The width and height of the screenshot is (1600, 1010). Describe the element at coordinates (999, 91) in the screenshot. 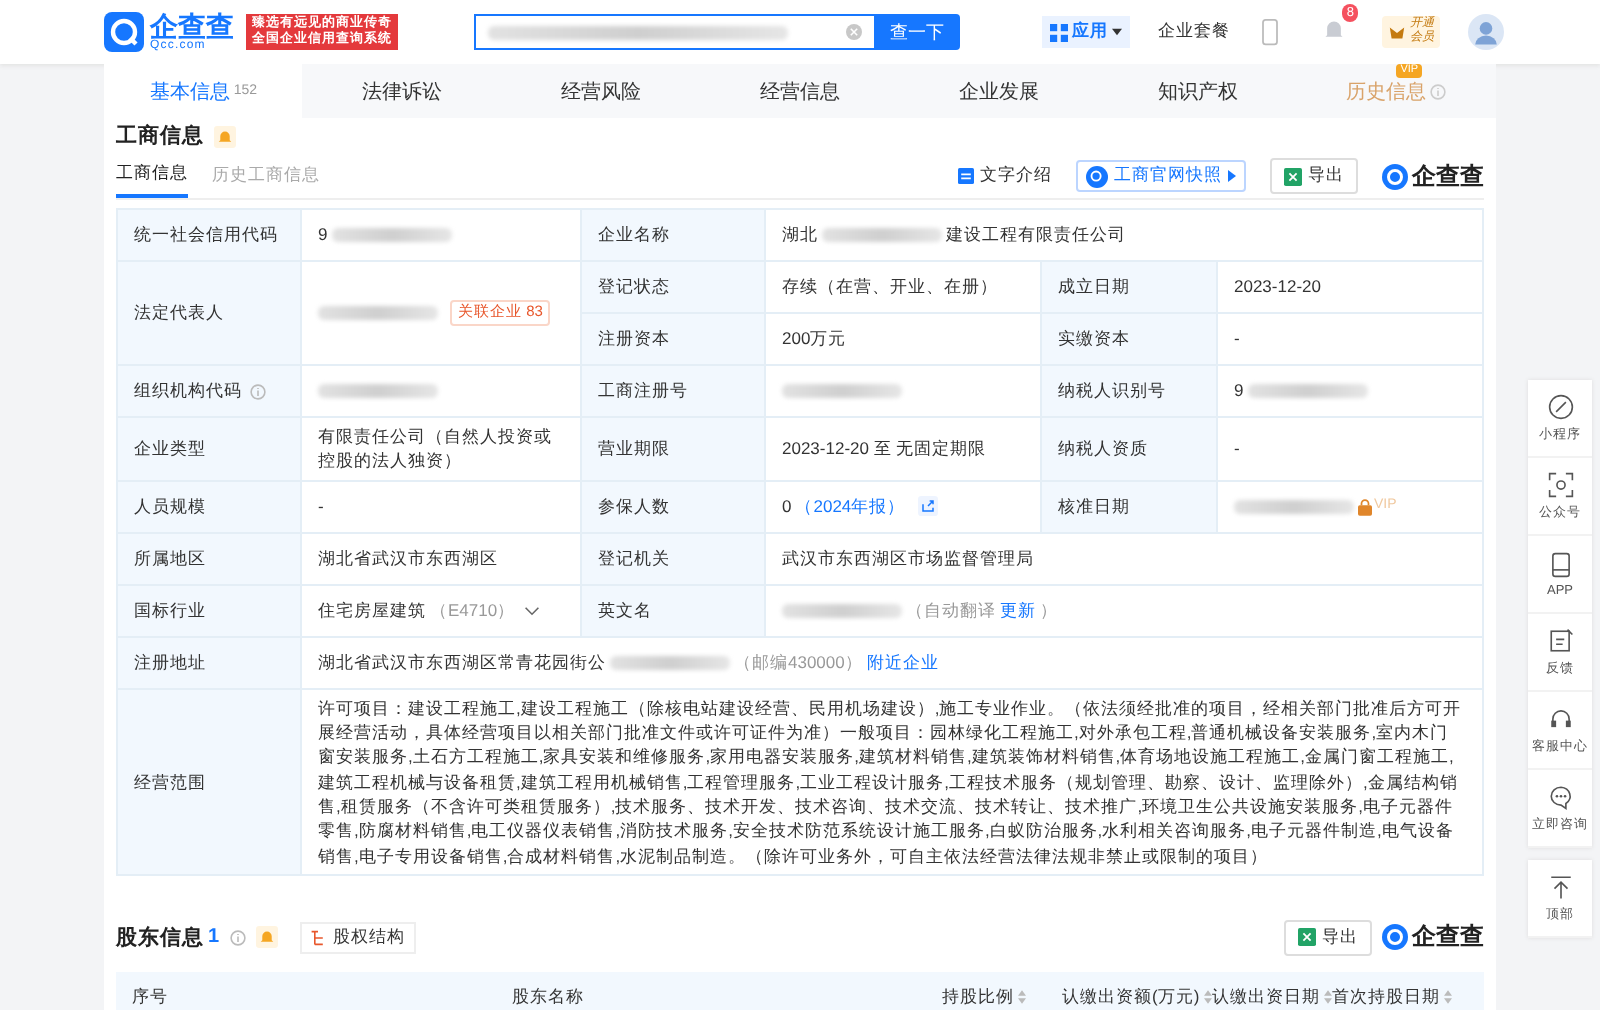

I see `tab: 企业发展` at that location.